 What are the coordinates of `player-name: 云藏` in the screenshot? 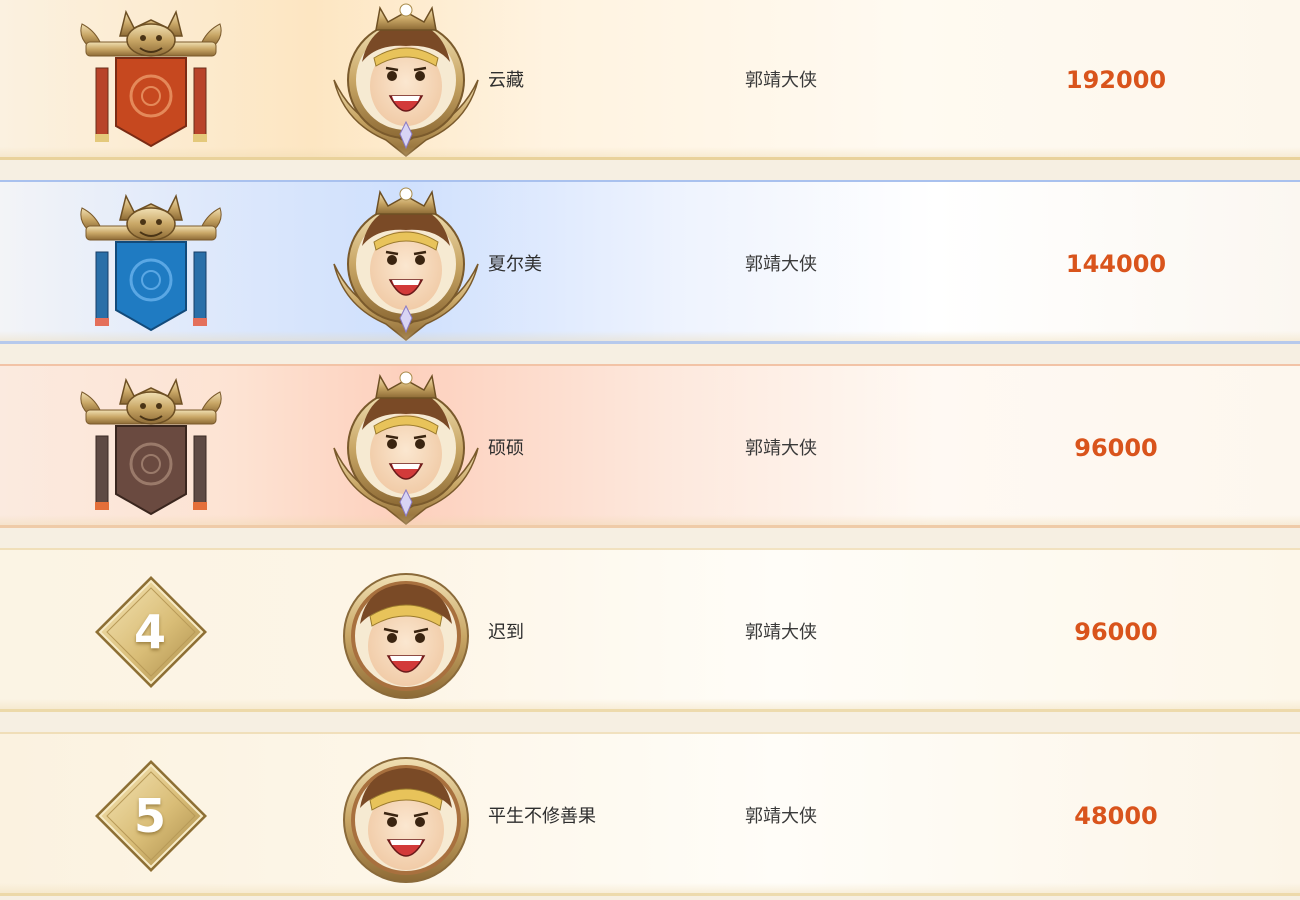 It's located at (506, 81).